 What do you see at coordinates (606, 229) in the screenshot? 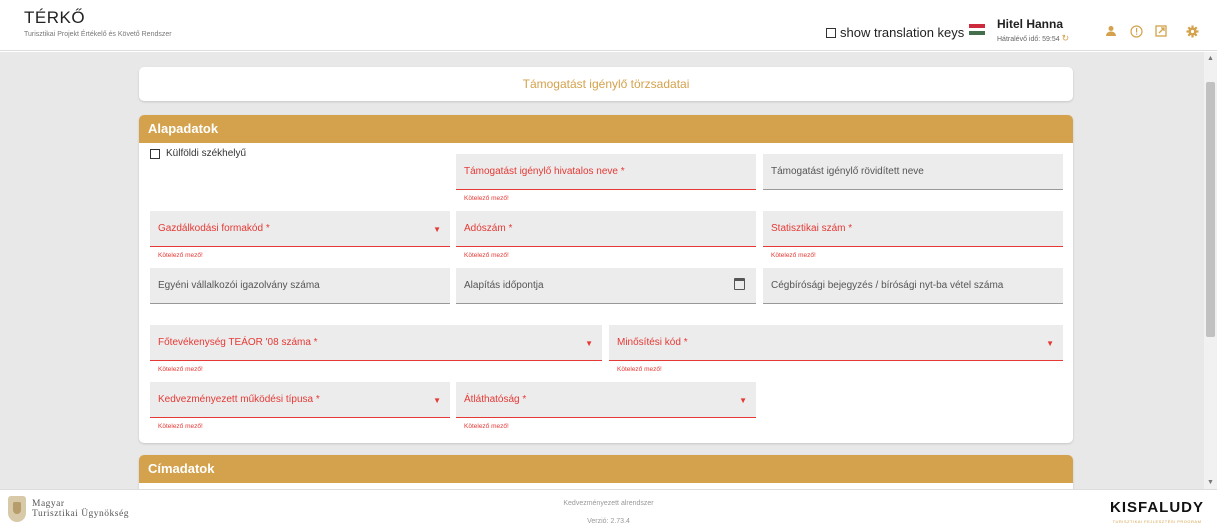
I see `tax-number-field: Adószám *` at bounding box center [606, 229].